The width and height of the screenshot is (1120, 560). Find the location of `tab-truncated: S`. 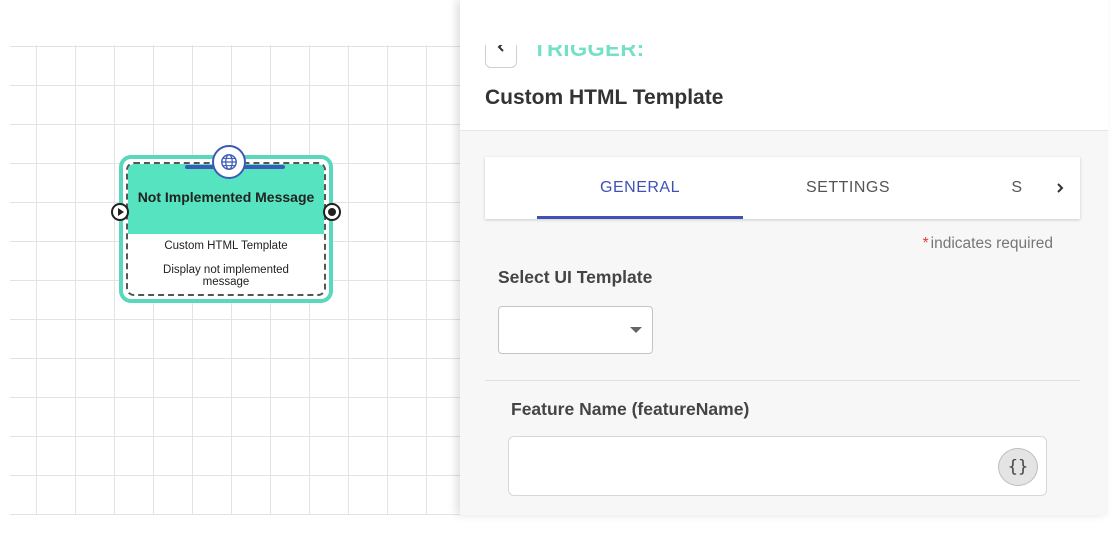

tab-truncated: S is located at coordinates (1017, 188).